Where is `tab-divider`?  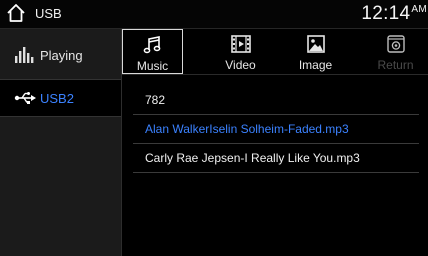 tab-divider is located at coordinates (275, 74).